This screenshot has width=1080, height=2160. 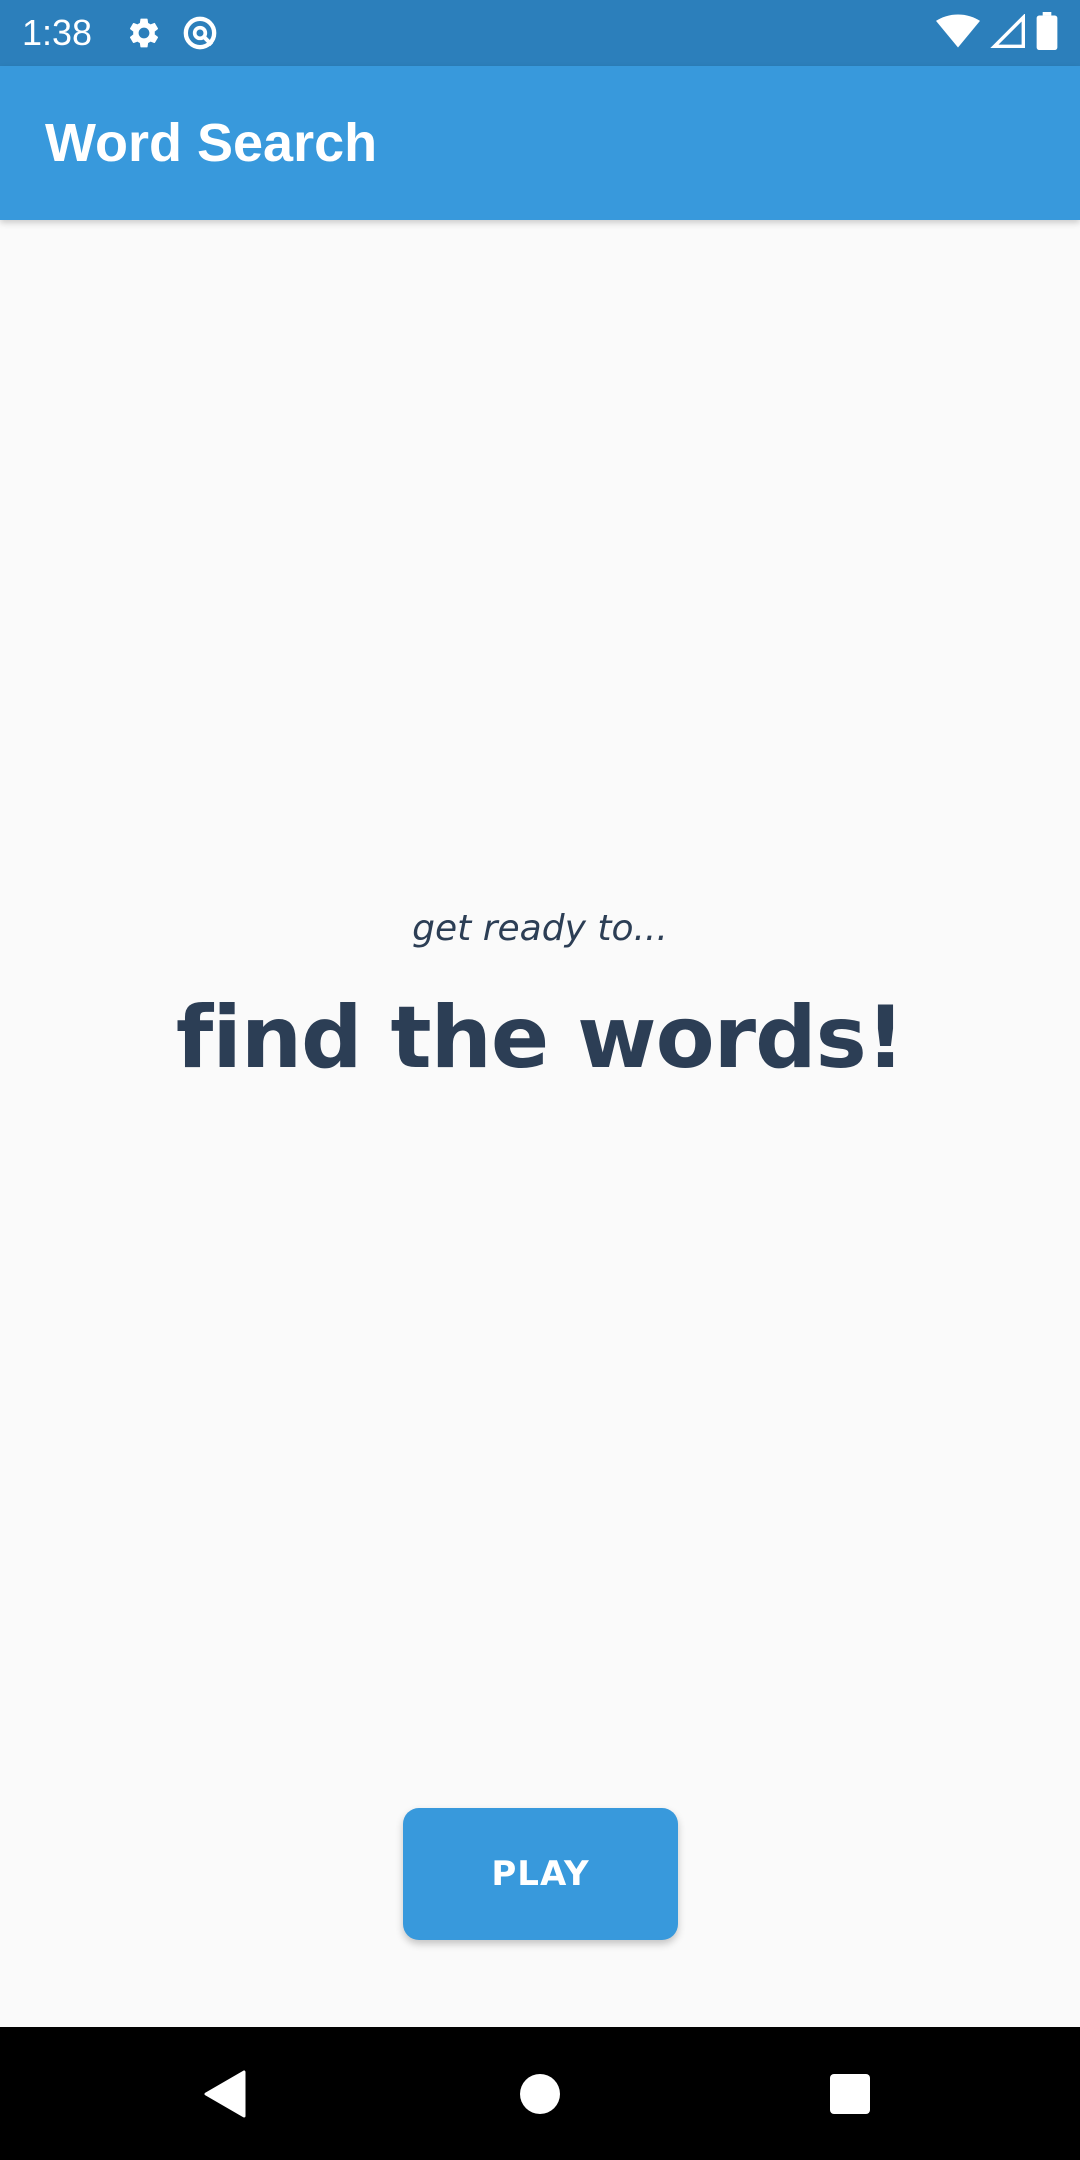 I want to click on headline-text: find the words!, so click(x=540, y=1038).